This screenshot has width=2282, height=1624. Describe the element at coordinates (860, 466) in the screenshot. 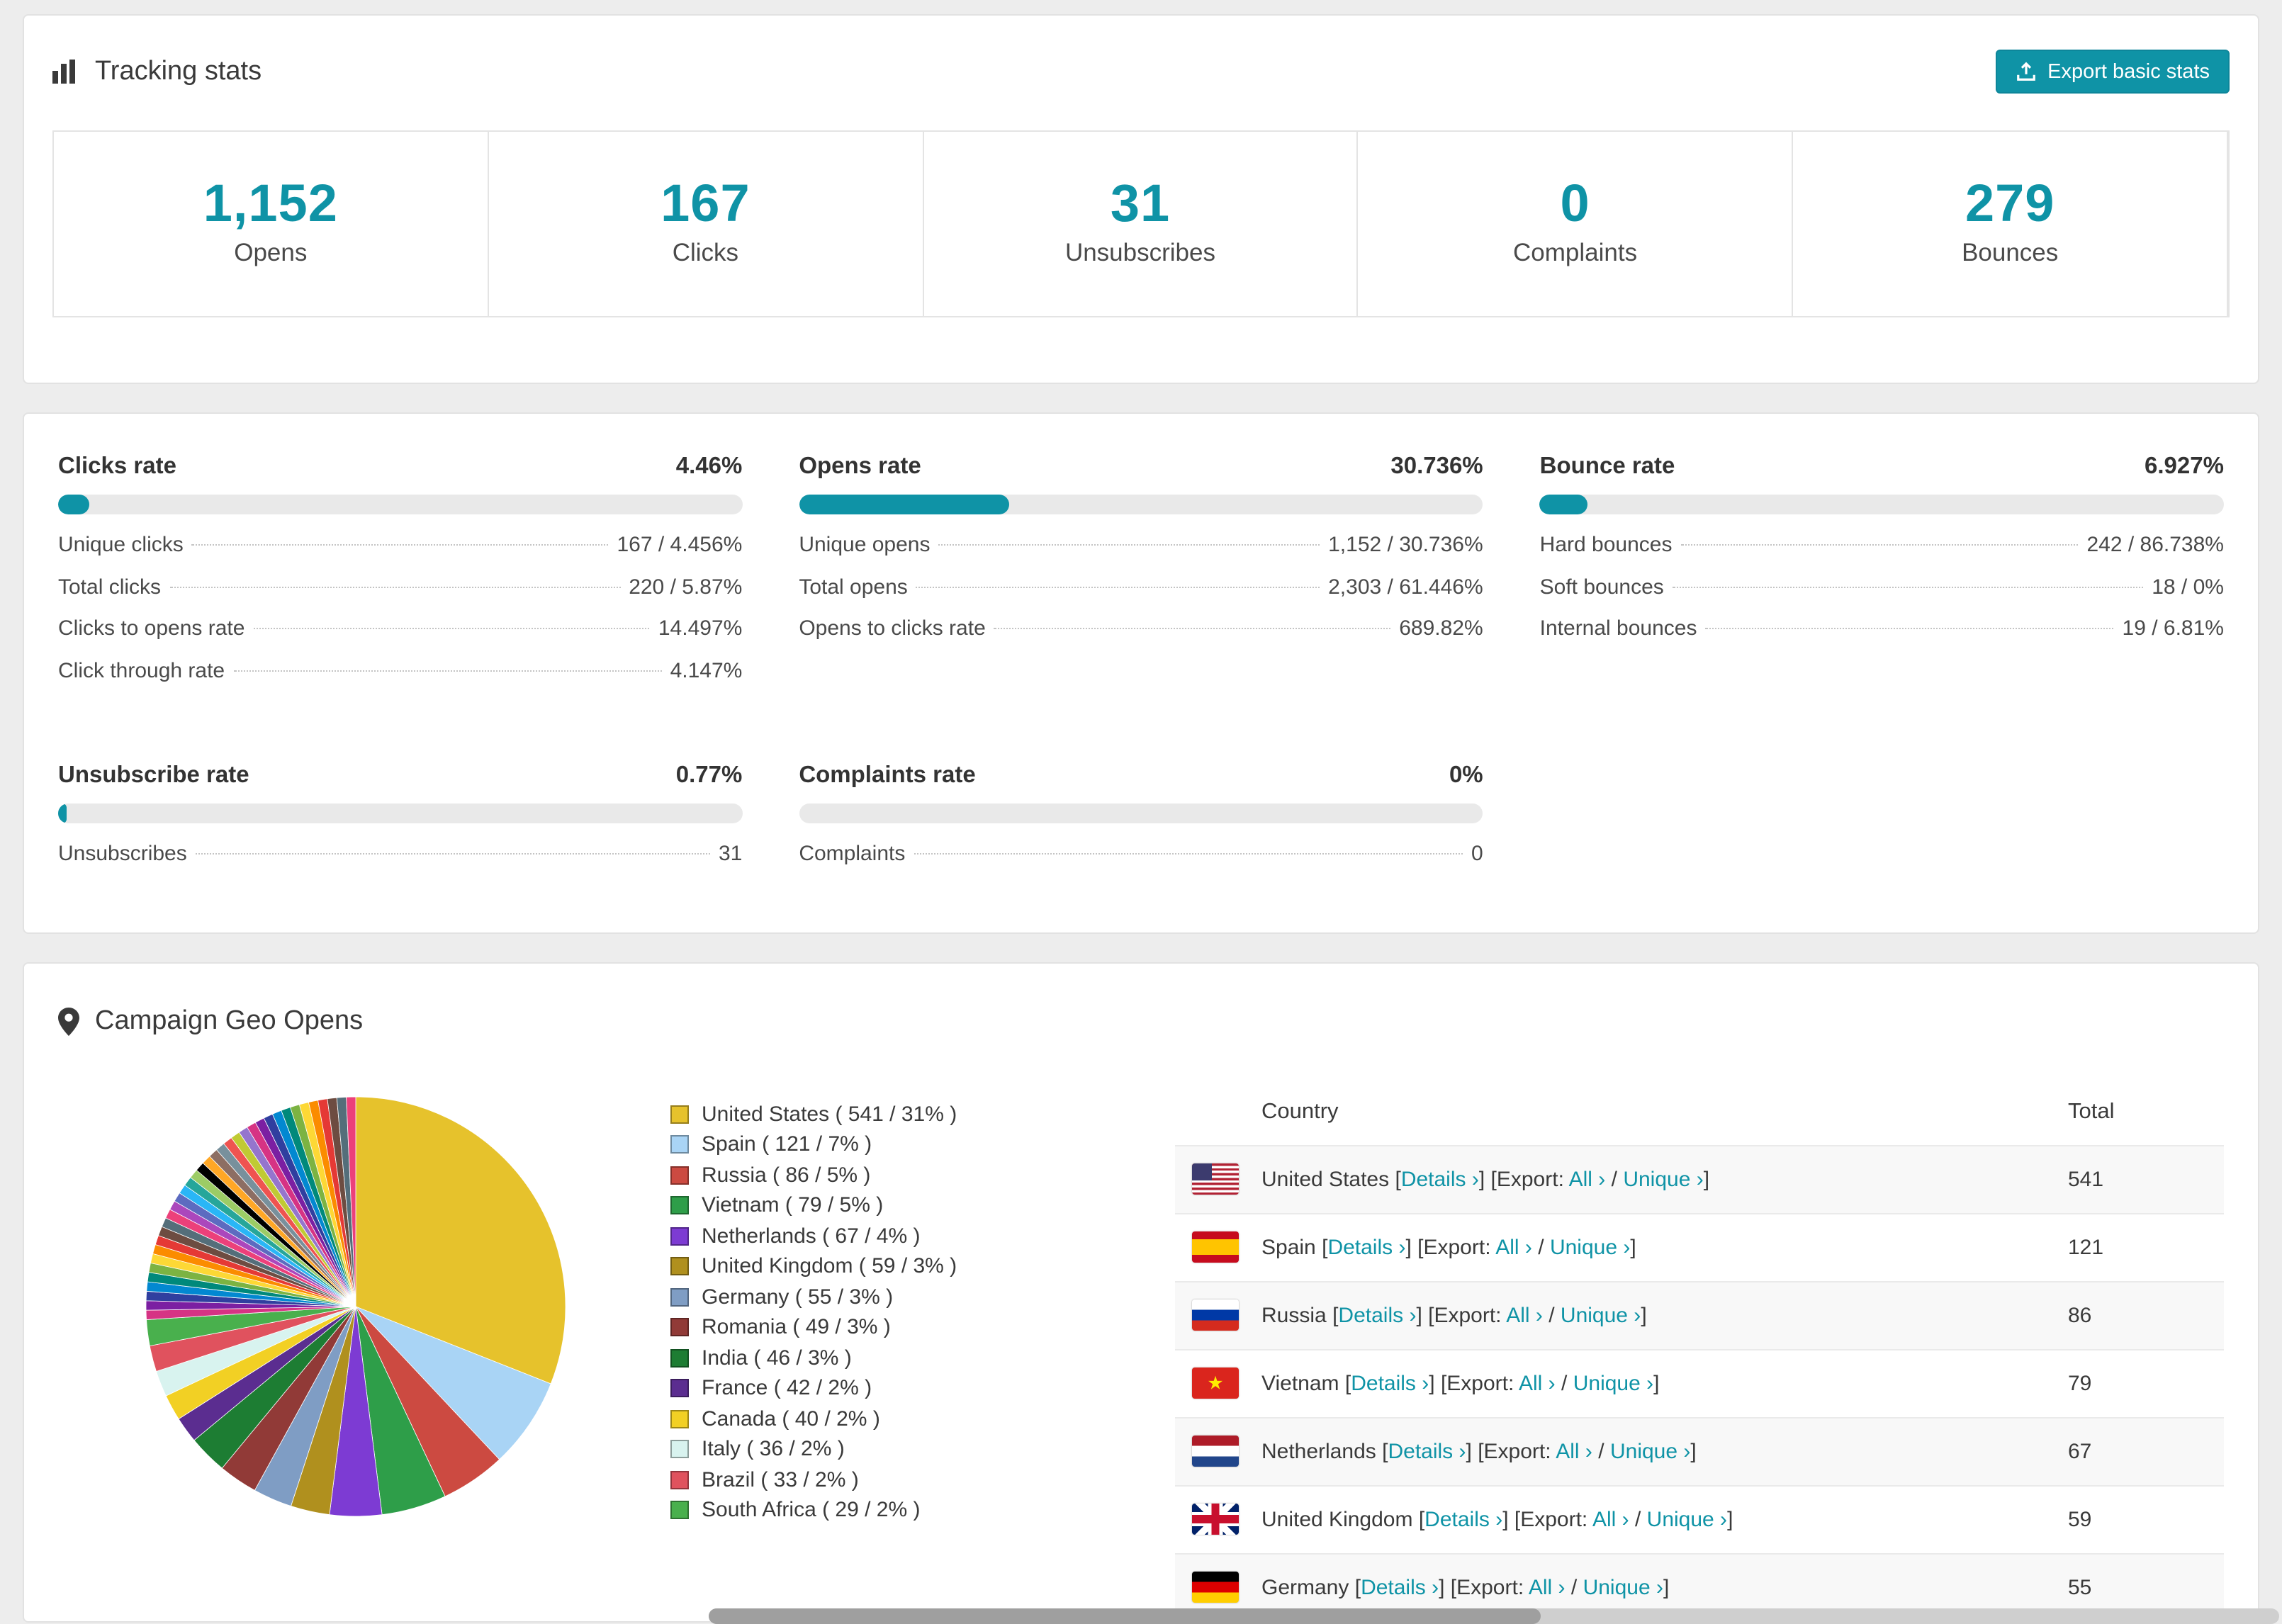

I see `opens-rate-title: Opens rate` at that location.